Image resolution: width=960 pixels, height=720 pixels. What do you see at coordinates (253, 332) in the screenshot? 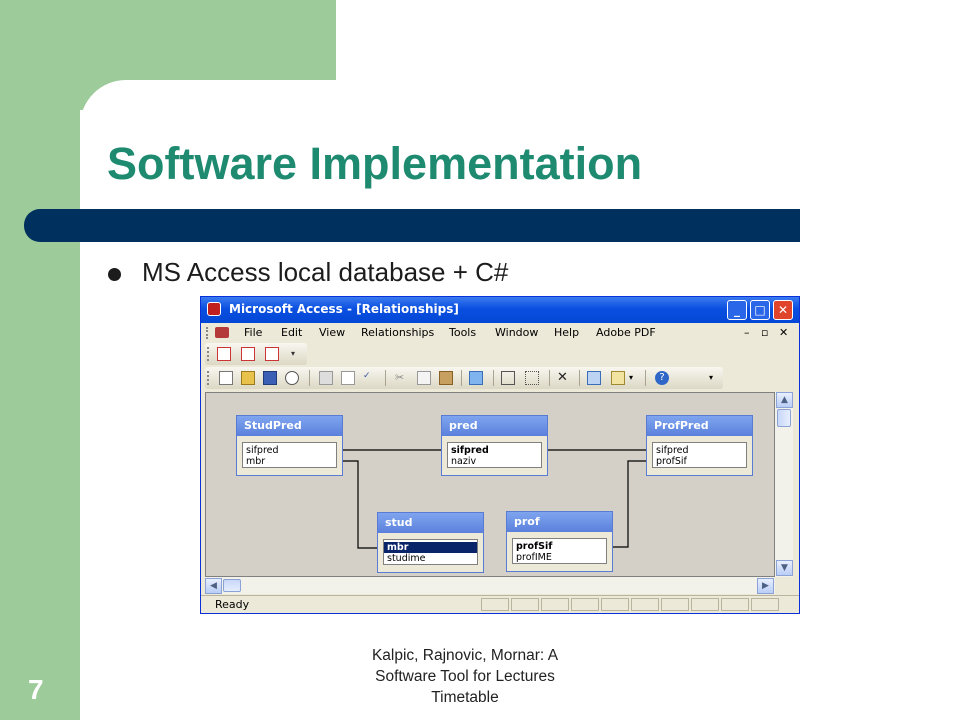
I see `menu-file: File` at bounding box center [253, 332].